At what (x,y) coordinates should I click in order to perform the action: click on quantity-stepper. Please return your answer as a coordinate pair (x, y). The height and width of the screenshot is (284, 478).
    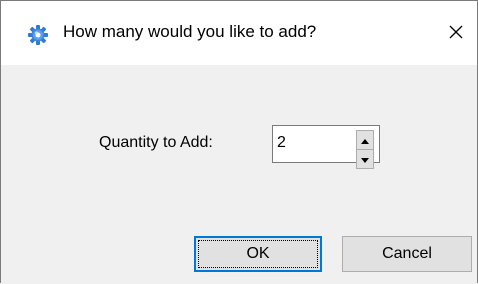
    Looking at the image, I should click on (326, 147).